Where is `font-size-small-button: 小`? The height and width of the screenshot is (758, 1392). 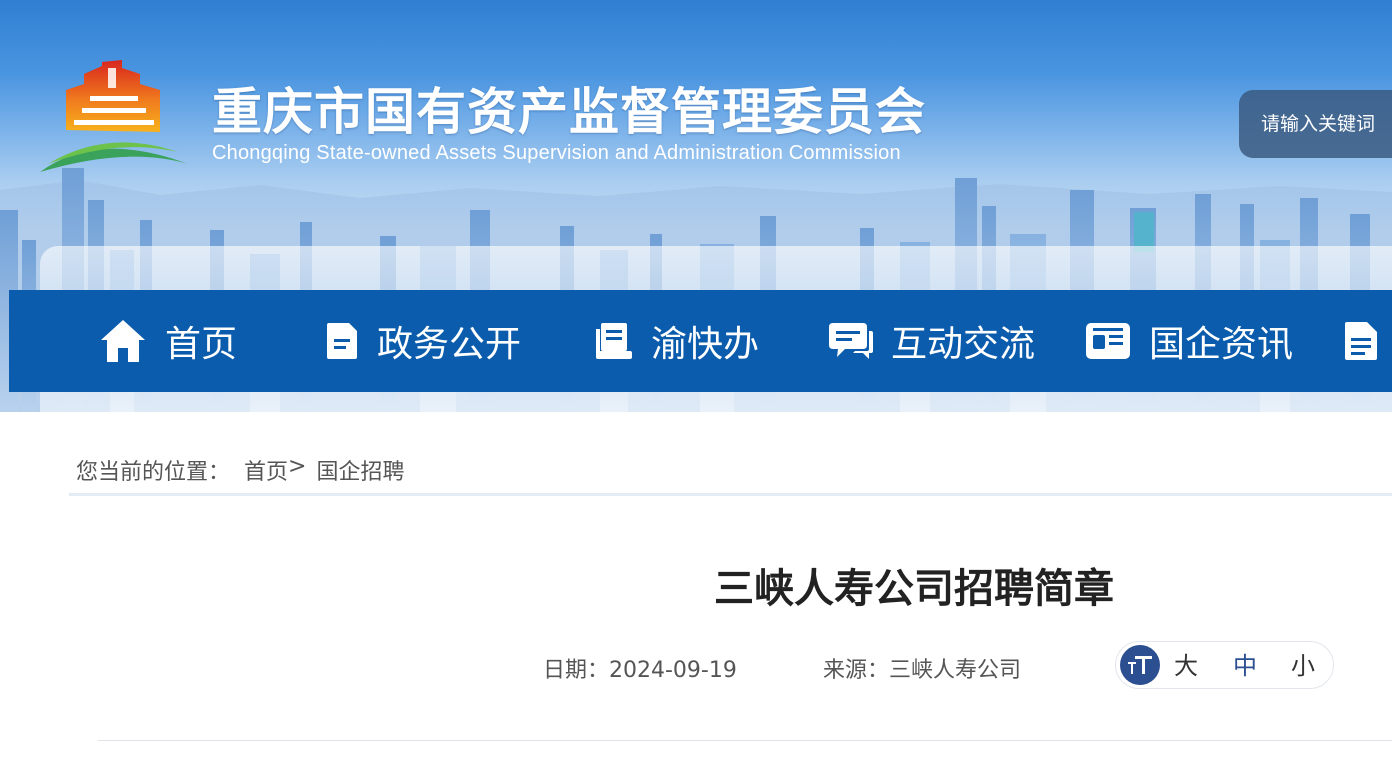 font-size-small-button: 小 is located at coordinates (1303, 666).